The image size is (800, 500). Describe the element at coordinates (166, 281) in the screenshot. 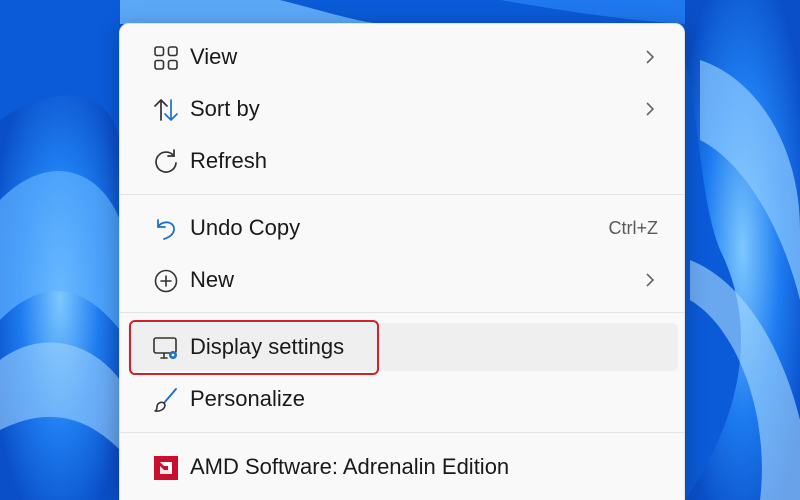

I see `plus-circle-icon` at that location.